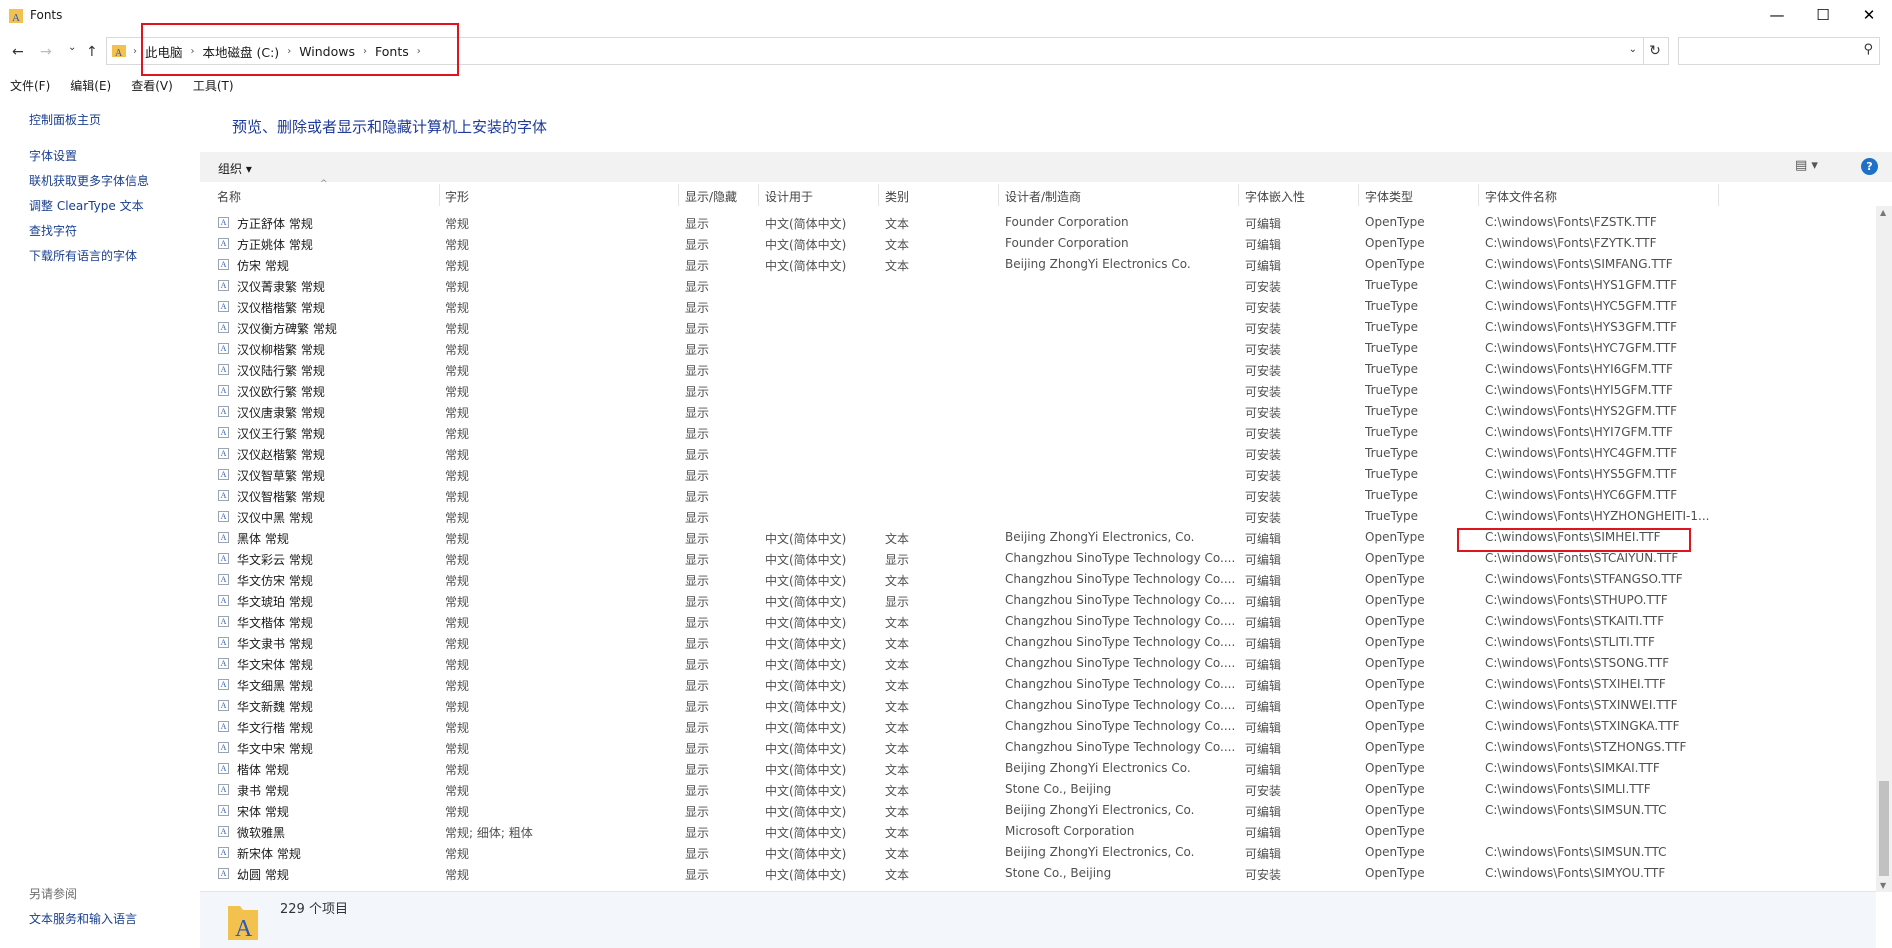 The height and width of the screenshot is (948, 1892). Describe the element at coordinates (83, 255) in the screenshot. I see `download-all-fonts-link: 下载所有语言的字体` at that location.